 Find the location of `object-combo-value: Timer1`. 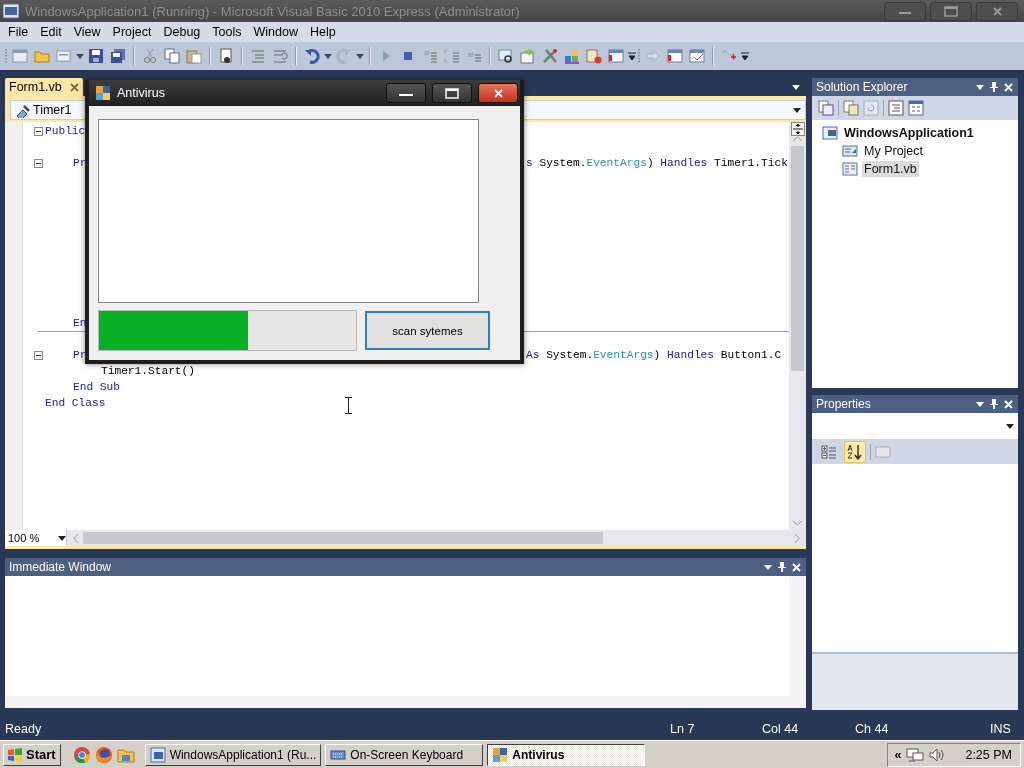

object-combo-value: Timer1 is located at coordinates (52, 110).